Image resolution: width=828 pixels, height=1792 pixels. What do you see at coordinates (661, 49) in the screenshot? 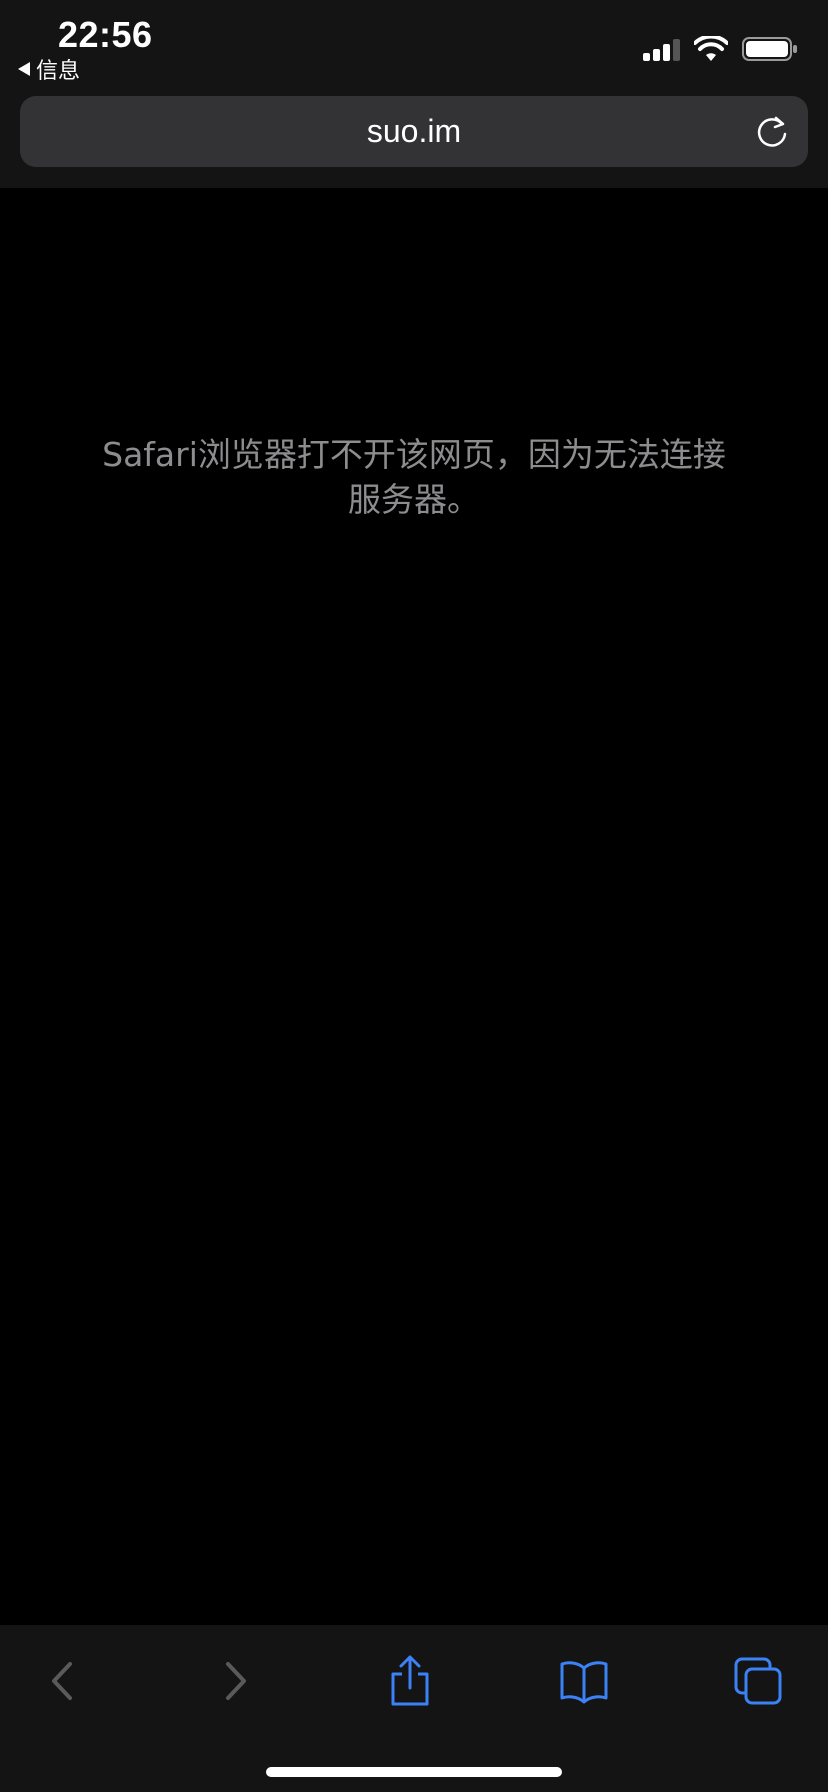
I see `cellular-signal-icon` at bounding box center [661, 49].